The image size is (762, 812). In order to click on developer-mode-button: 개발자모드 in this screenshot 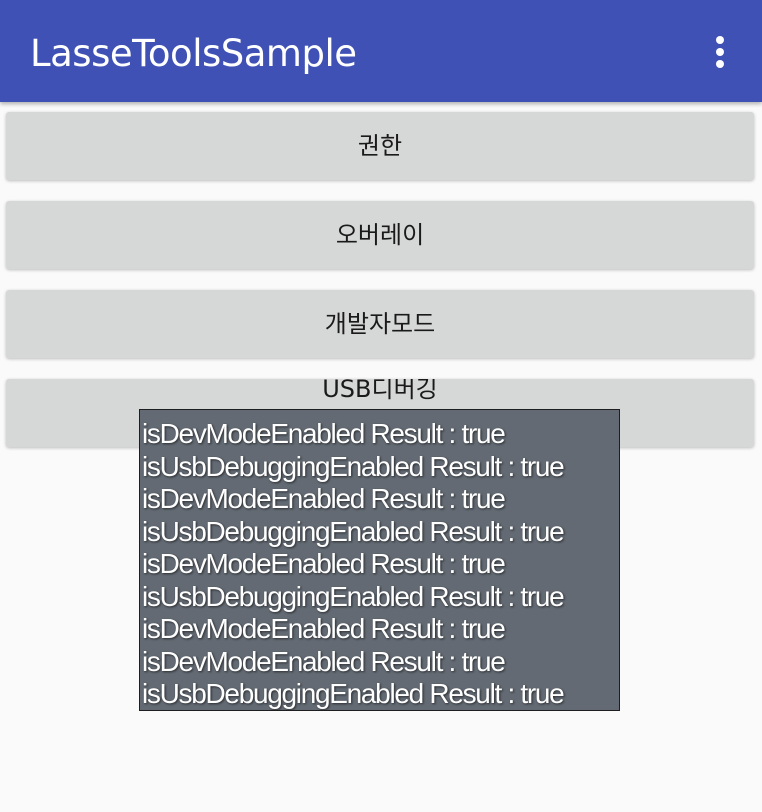, I will do `click(380, 324)`.